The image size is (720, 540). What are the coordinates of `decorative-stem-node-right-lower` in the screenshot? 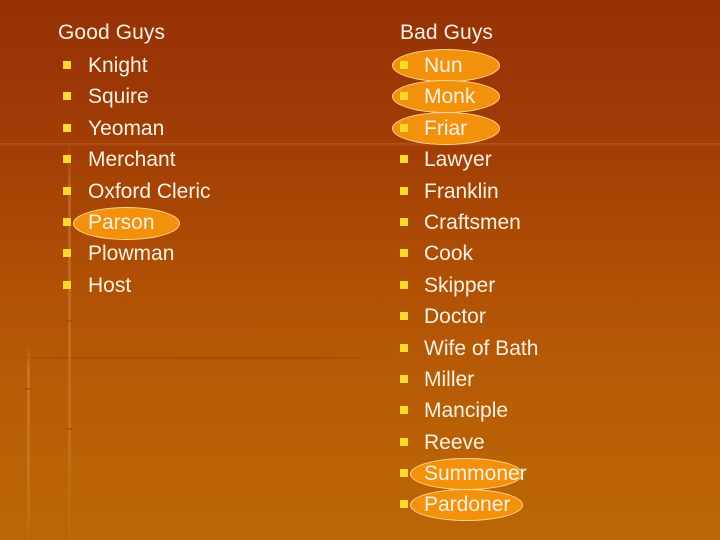 It's located at (69, 429).